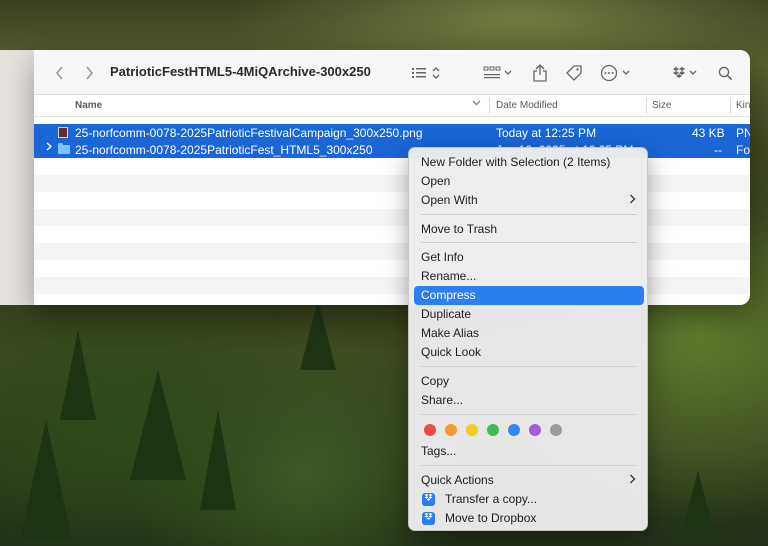  What do you see at coordinates (743, 150) in the screenshot?
I see `file-kind: Fo` at bounding box center [743, 150].